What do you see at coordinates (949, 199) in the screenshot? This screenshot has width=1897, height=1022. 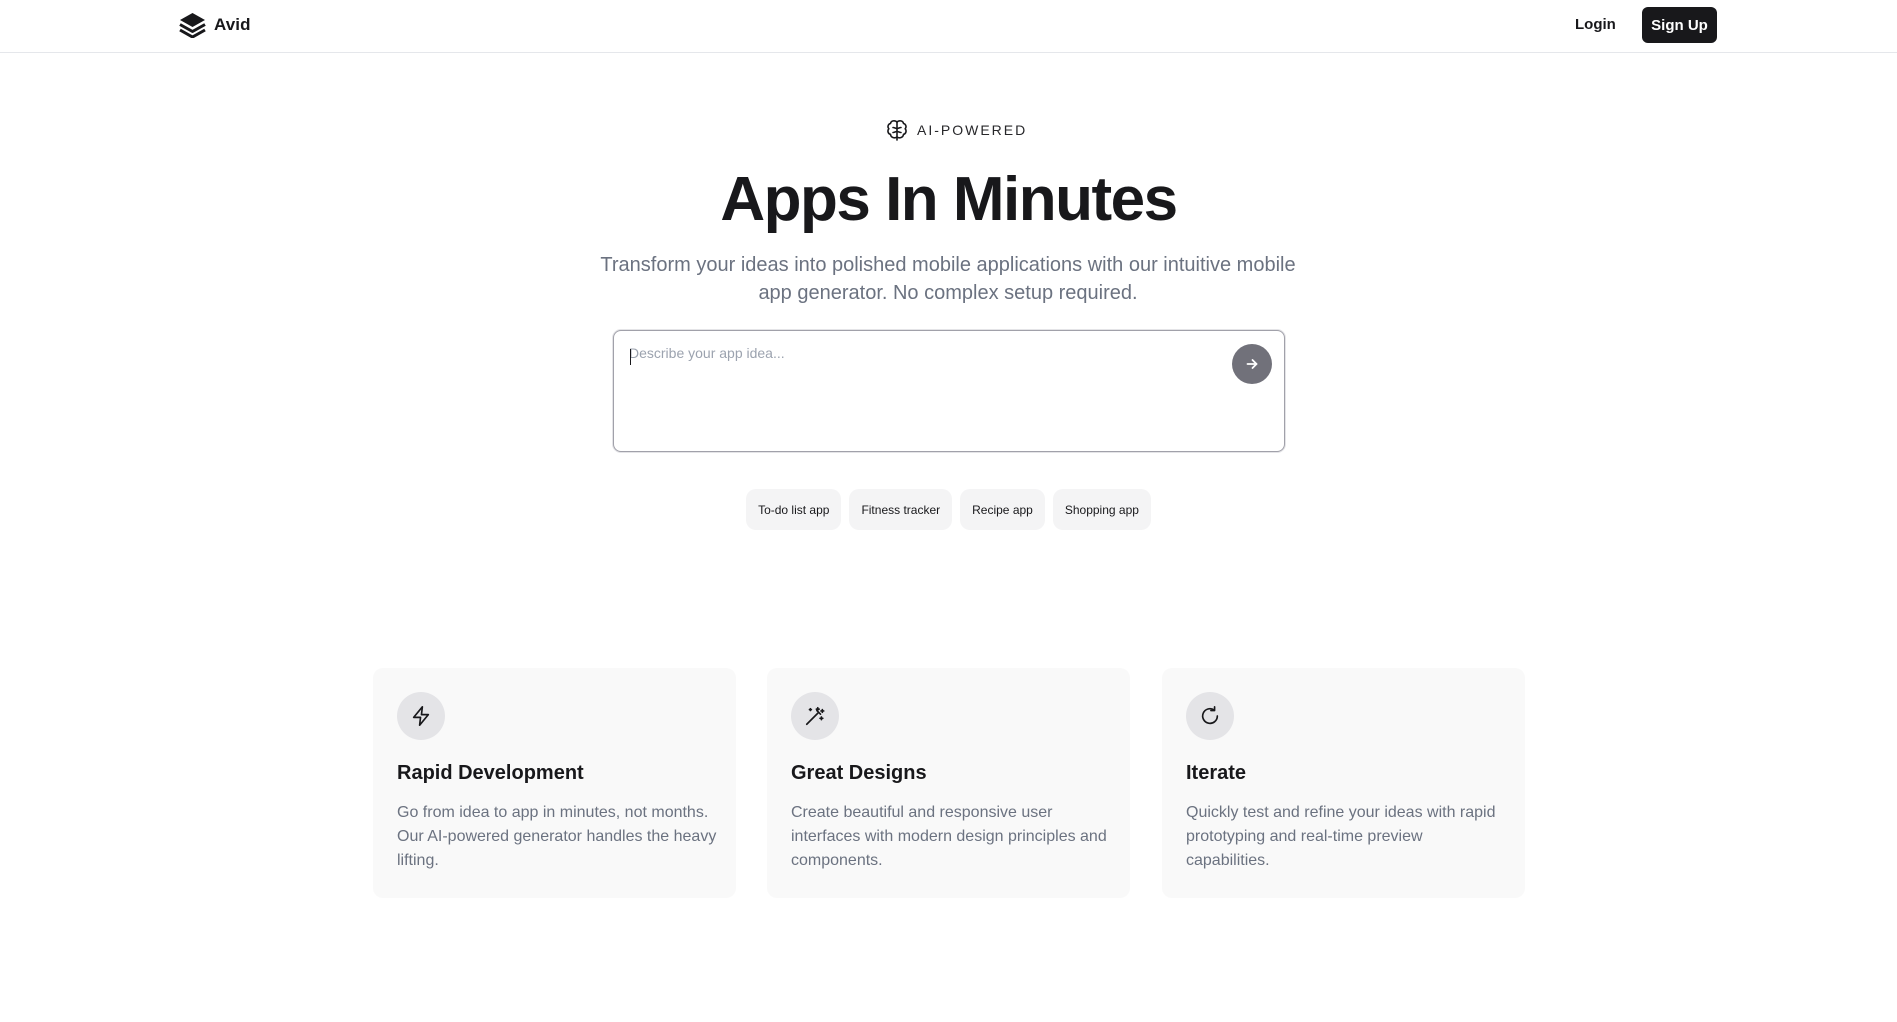 I see `page-title: Apps In Minutes` at bounding box center [949, 199].